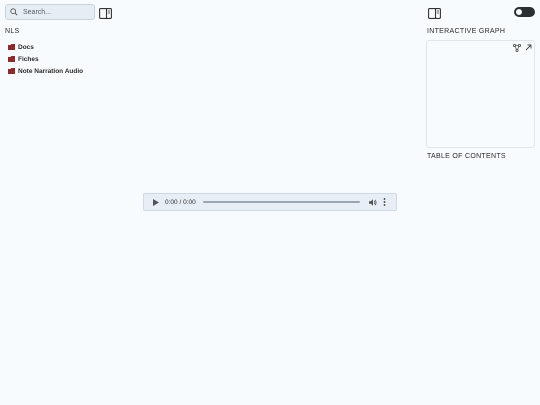 Image resolution: width=540 pixels, height=405 pixels. I want to click on graph-icon, so click(517, 48).